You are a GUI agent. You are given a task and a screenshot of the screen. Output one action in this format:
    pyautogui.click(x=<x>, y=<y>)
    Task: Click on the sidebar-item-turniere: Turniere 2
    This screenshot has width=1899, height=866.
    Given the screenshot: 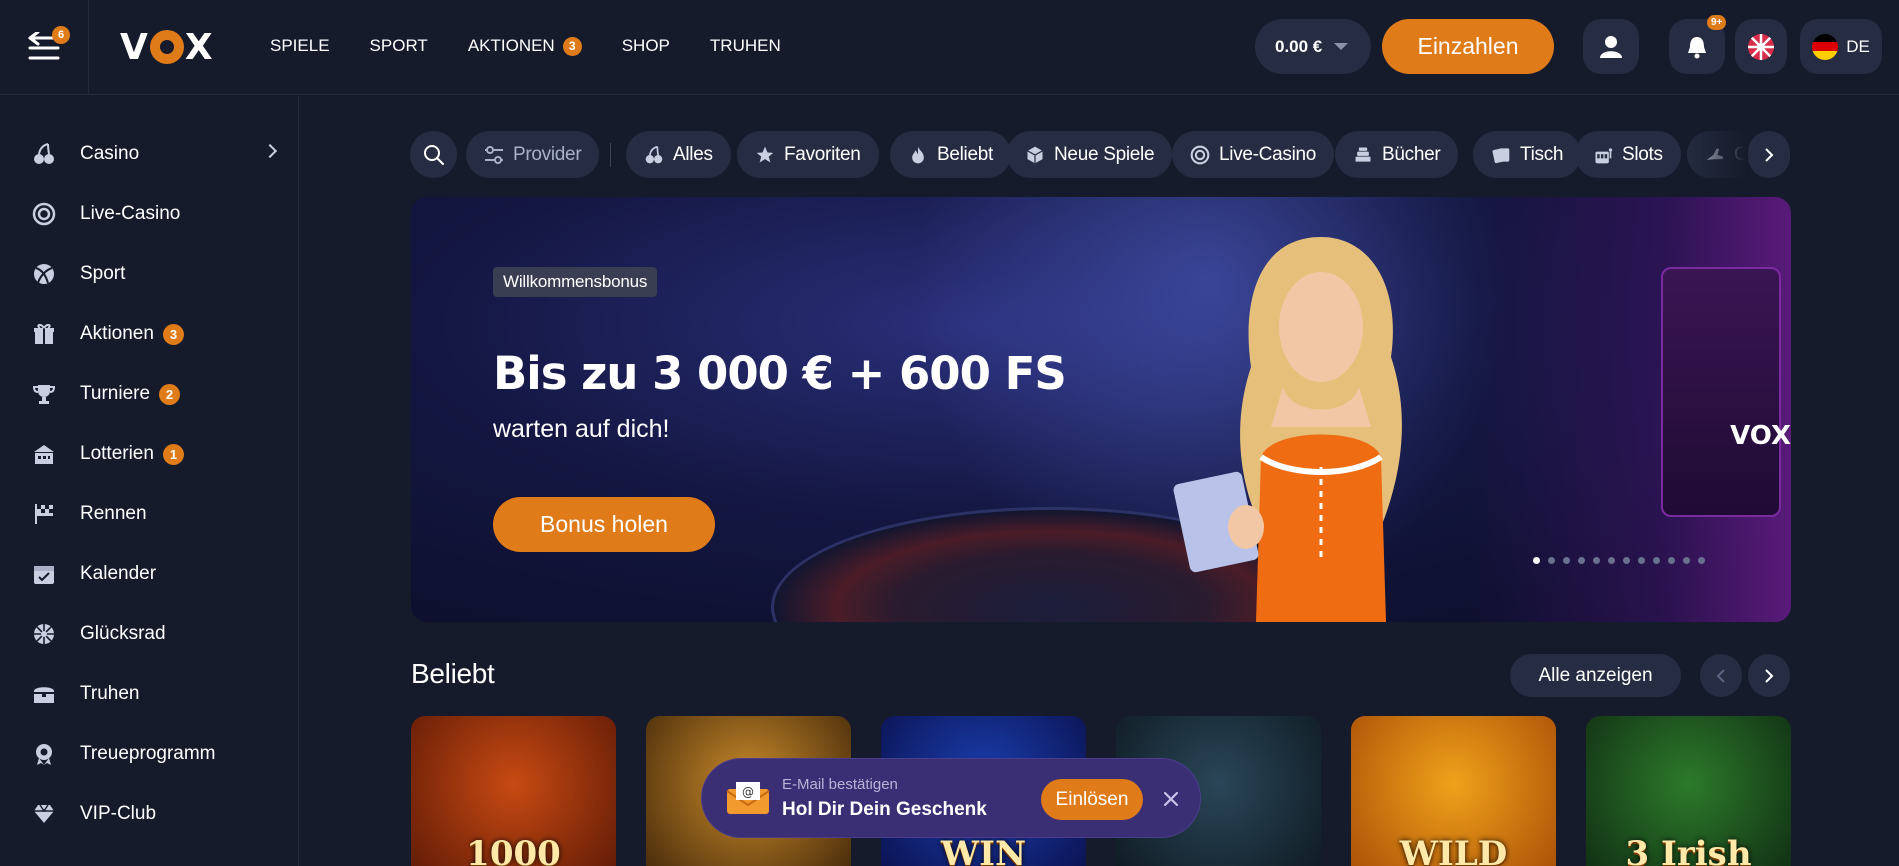 What is the action you would take?
    pyautogui.click(x=149, y=394)
    